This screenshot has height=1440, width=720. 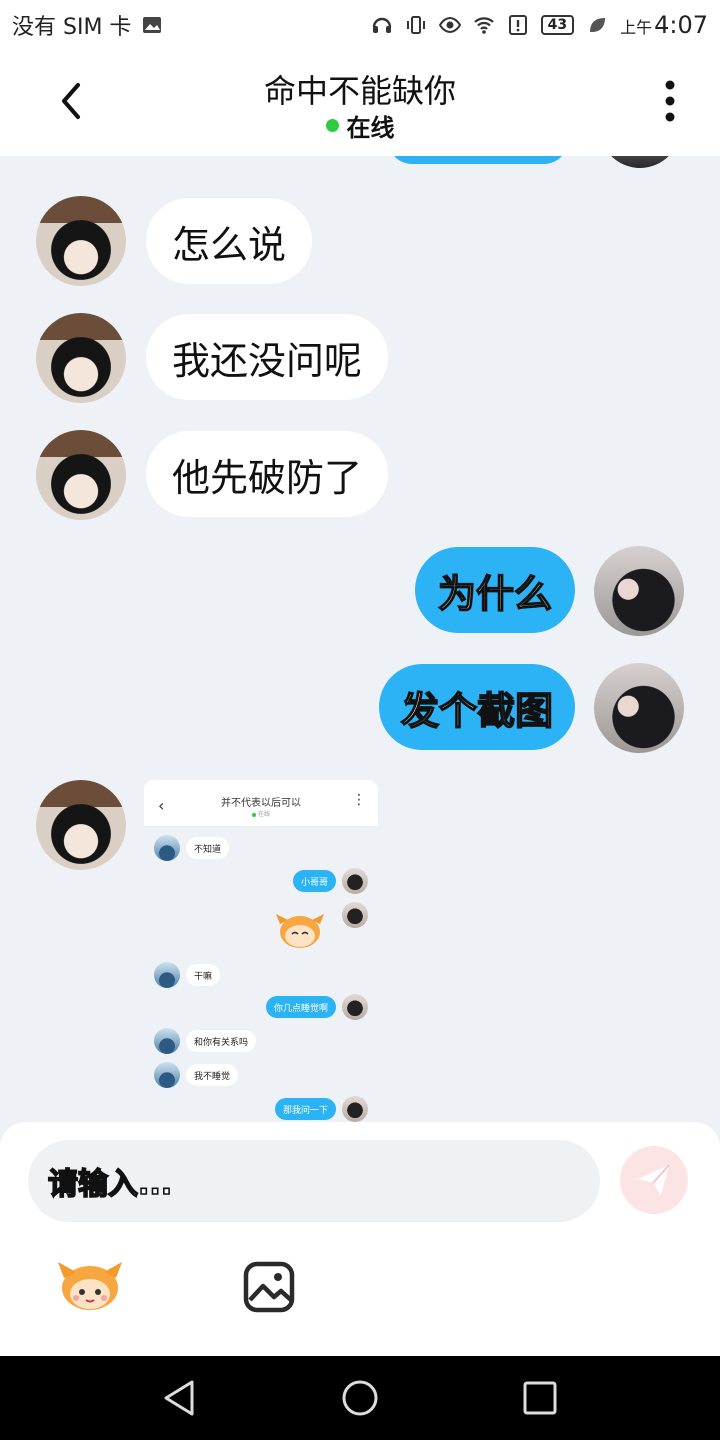 I want to click on screenshot-bubble-outgoing: 小哥哥, so click(x=314, y=881).